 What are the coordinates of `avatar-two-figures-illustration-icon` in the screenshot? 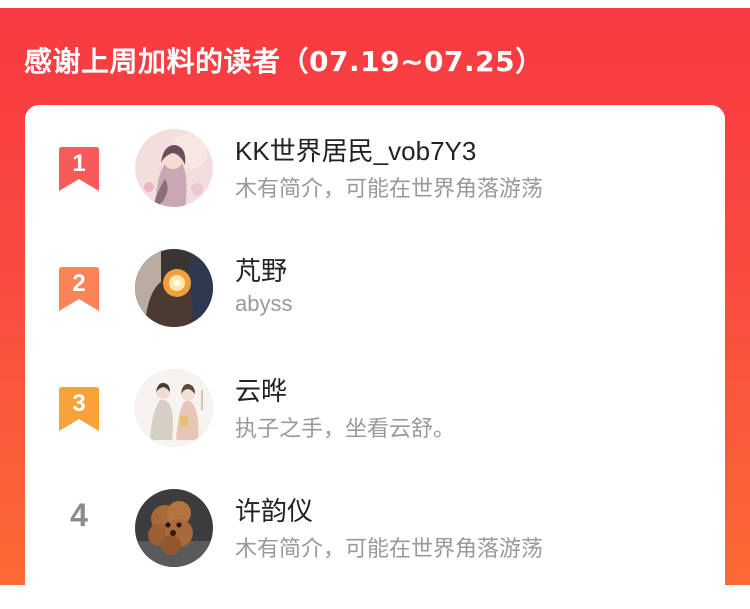 It's located at (174, 408).